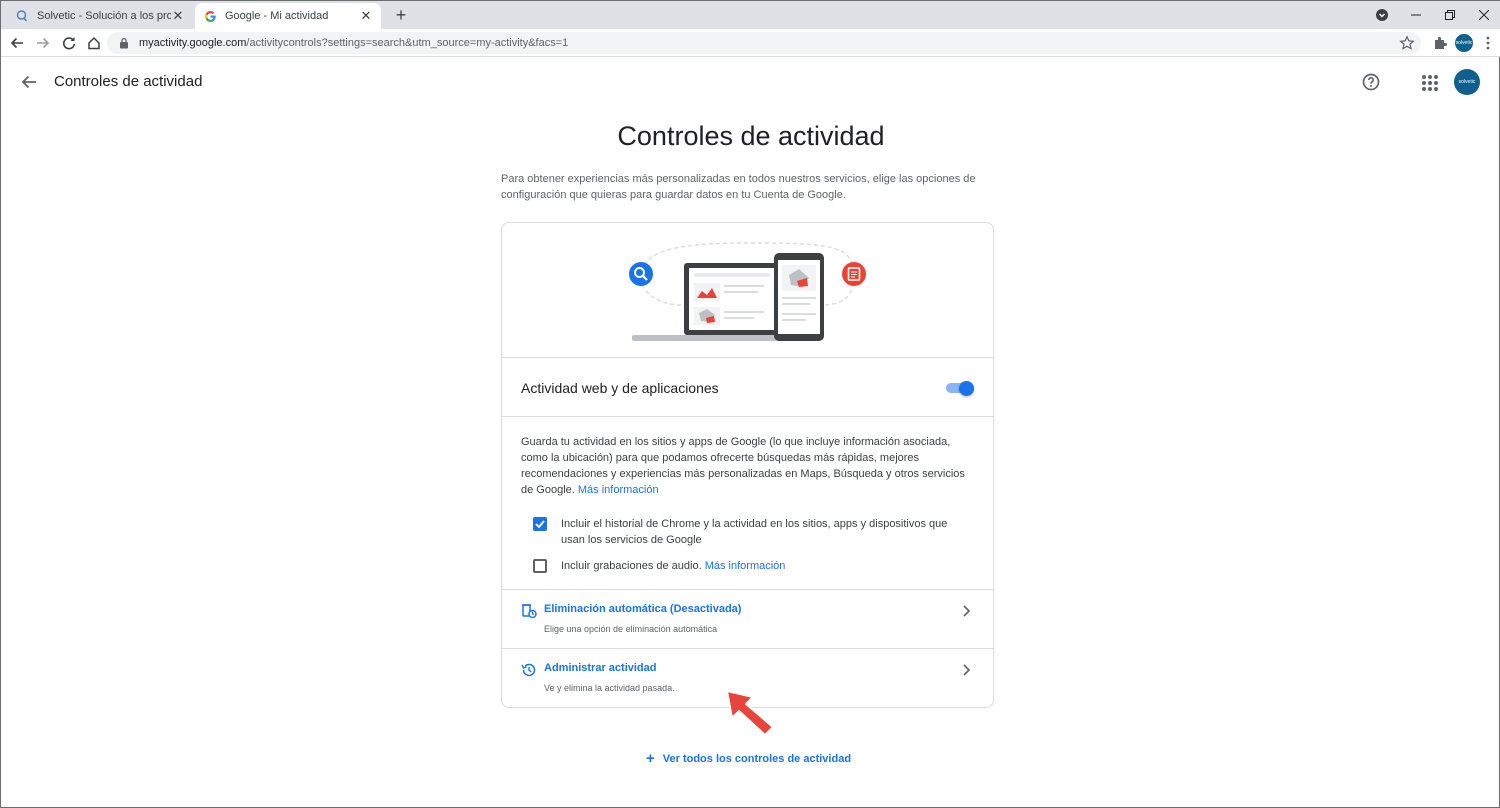 The image size is (1500, 808). Describe the element at coordinates (747, 388) in the screenshot. I see `section-header: Actividad web y de aplicaciones` at that location.